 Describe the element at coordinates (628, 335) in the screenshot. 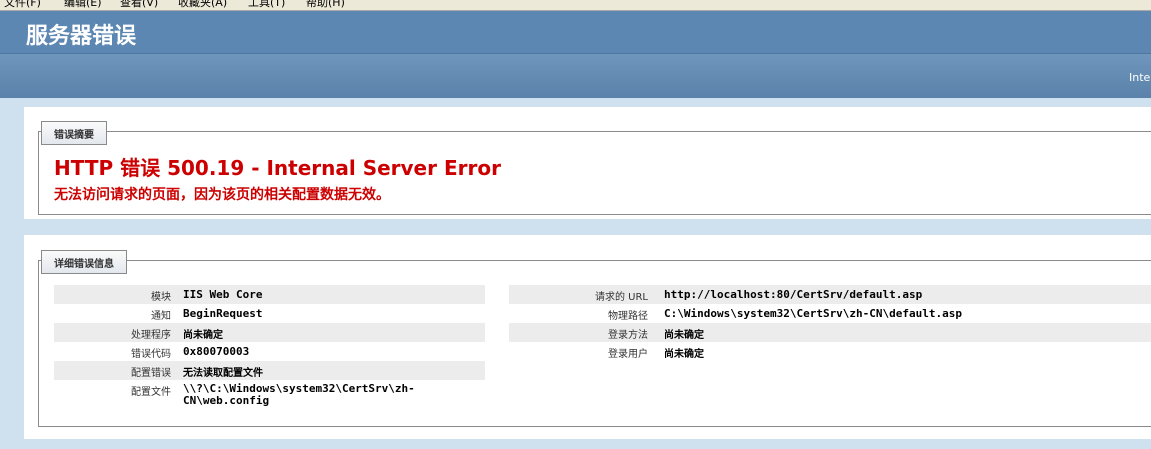

I see `detail-label: 登录方法` at that location.